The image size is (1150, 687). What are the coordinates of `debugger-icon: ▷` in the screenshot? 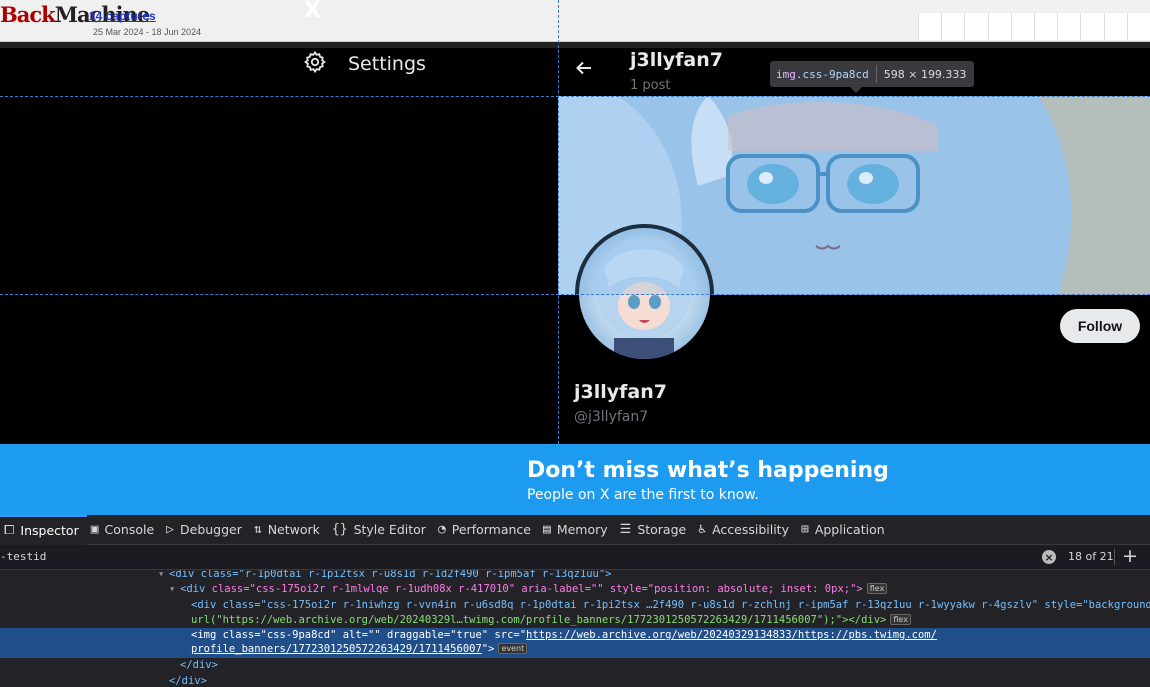 It's located at (170, 529).